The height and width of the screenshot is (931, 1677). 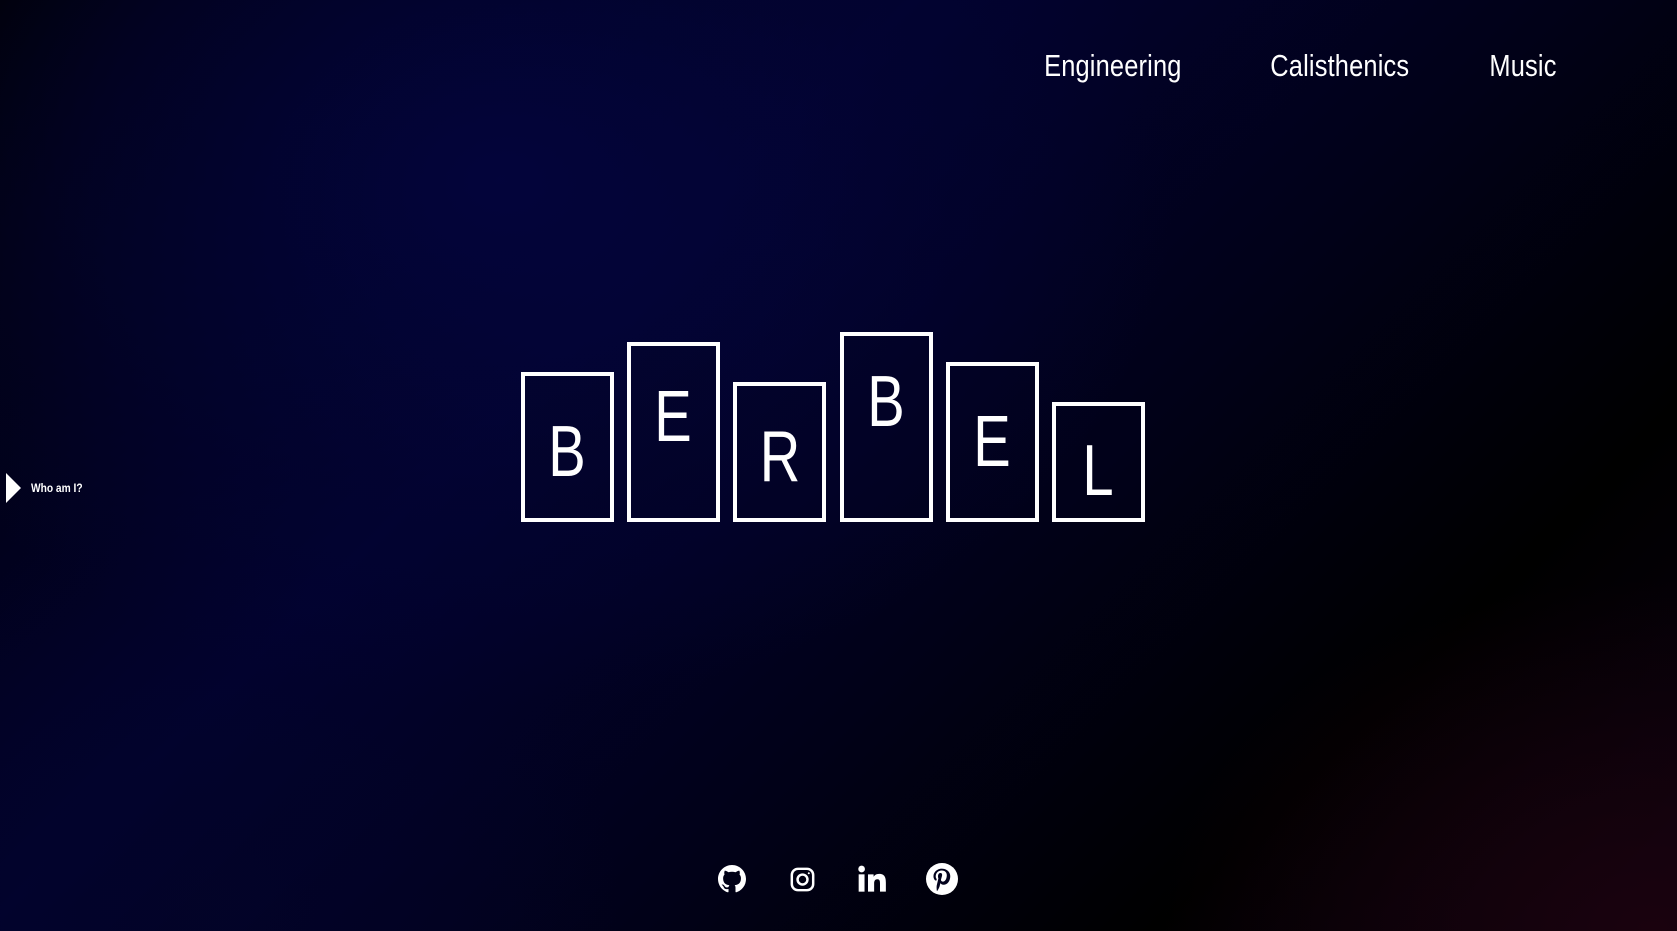 I want to click on github-icon, so click(x=732, y=879).